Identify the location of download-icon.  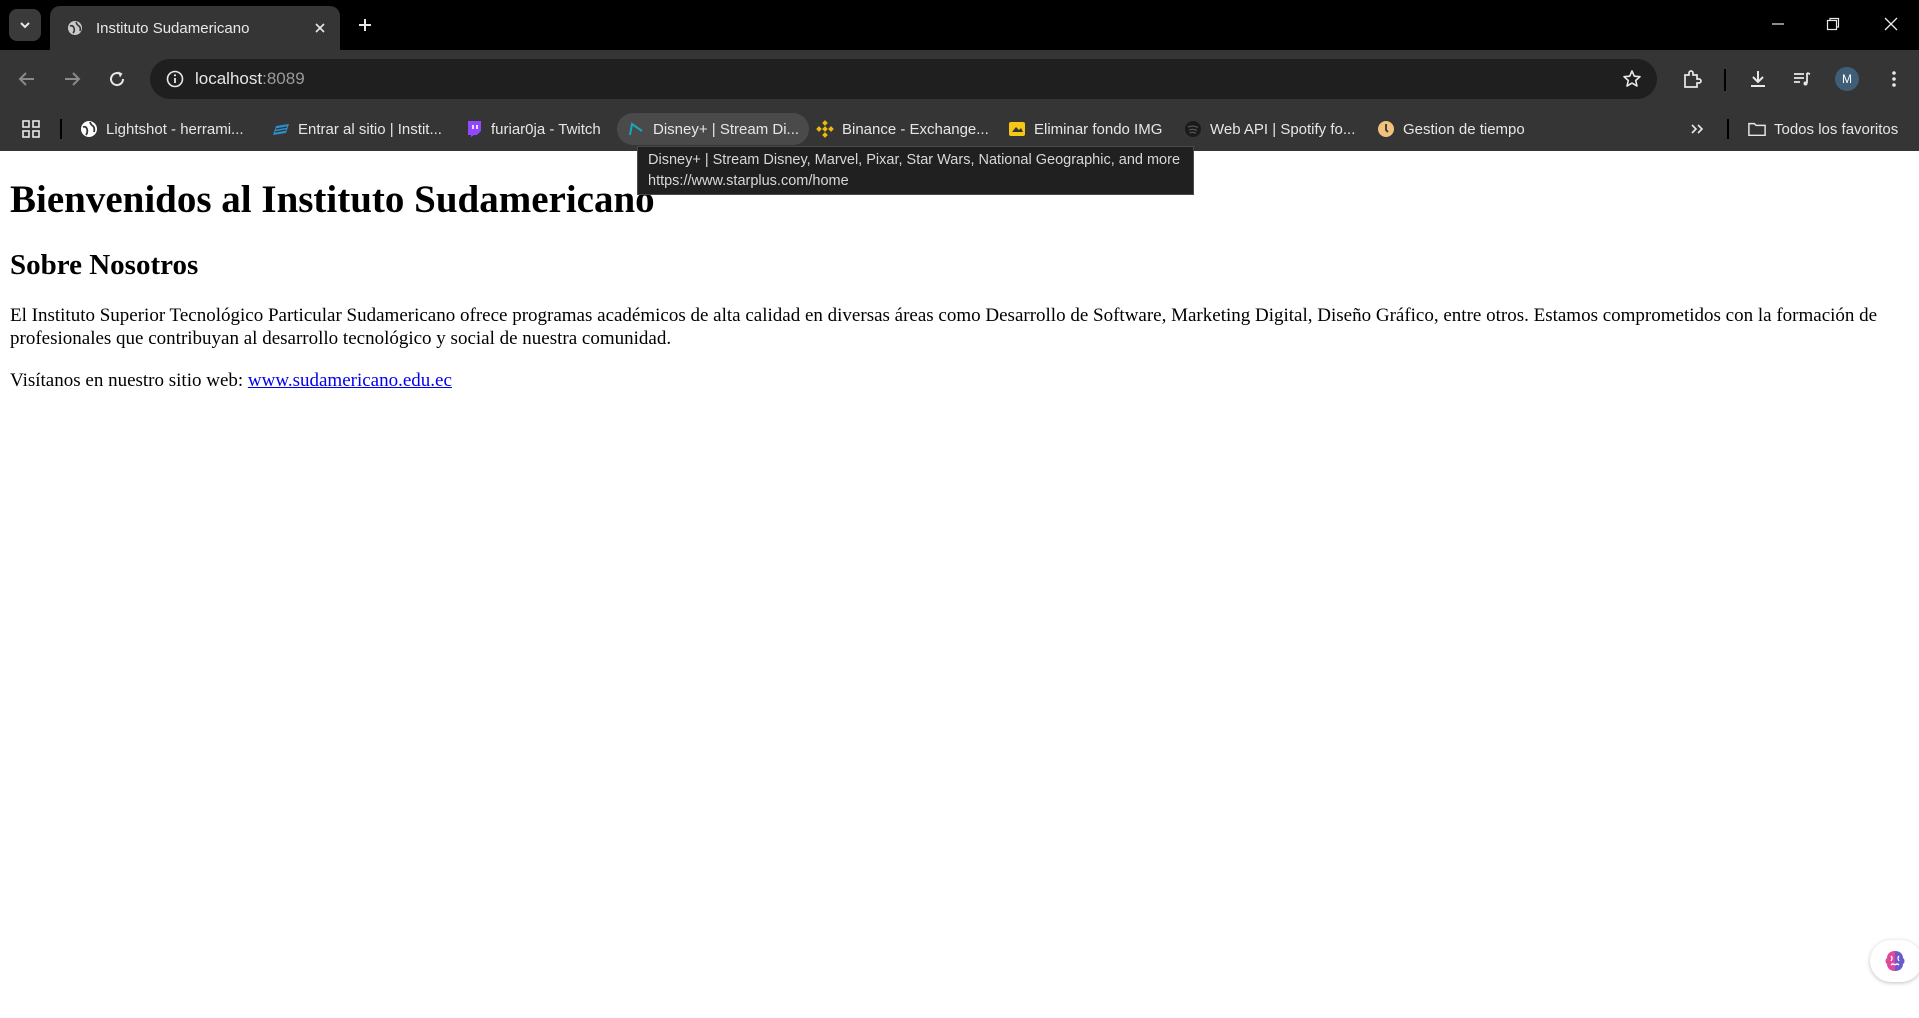
(1758, 79).